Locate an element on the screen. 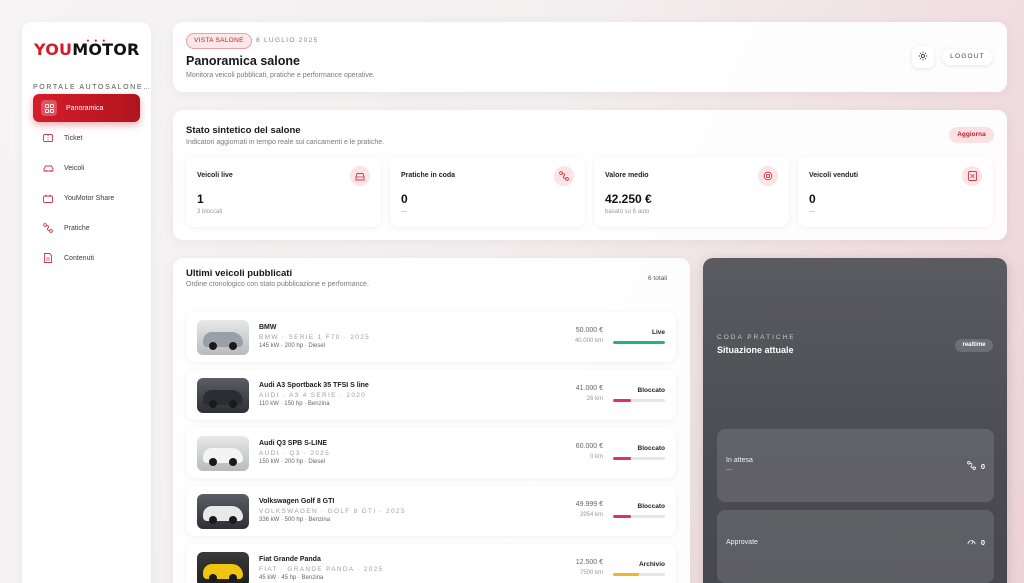 The image size is (1024, 583). vehicle-price: 50.000 € is located at coordinates (589, 330).